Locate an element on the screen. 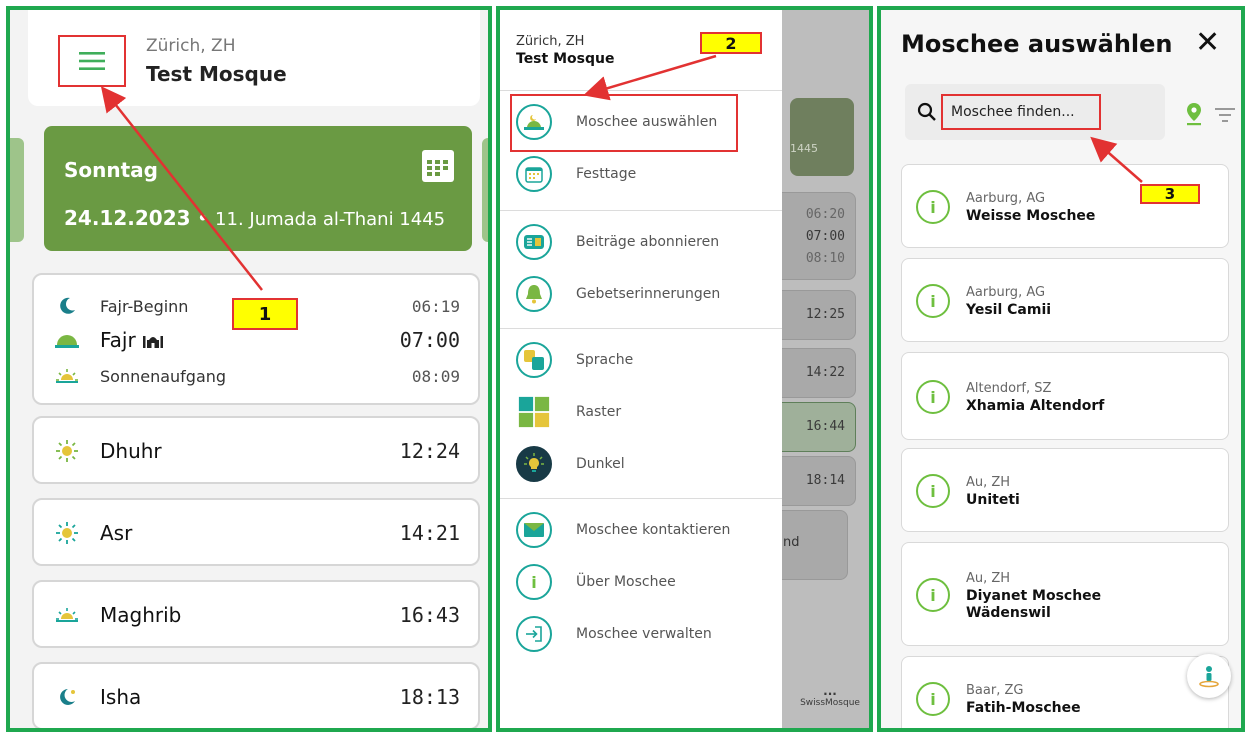 The height and width of the screenshot is (735, 1250). search-icon is located at coordinates (926, 111).